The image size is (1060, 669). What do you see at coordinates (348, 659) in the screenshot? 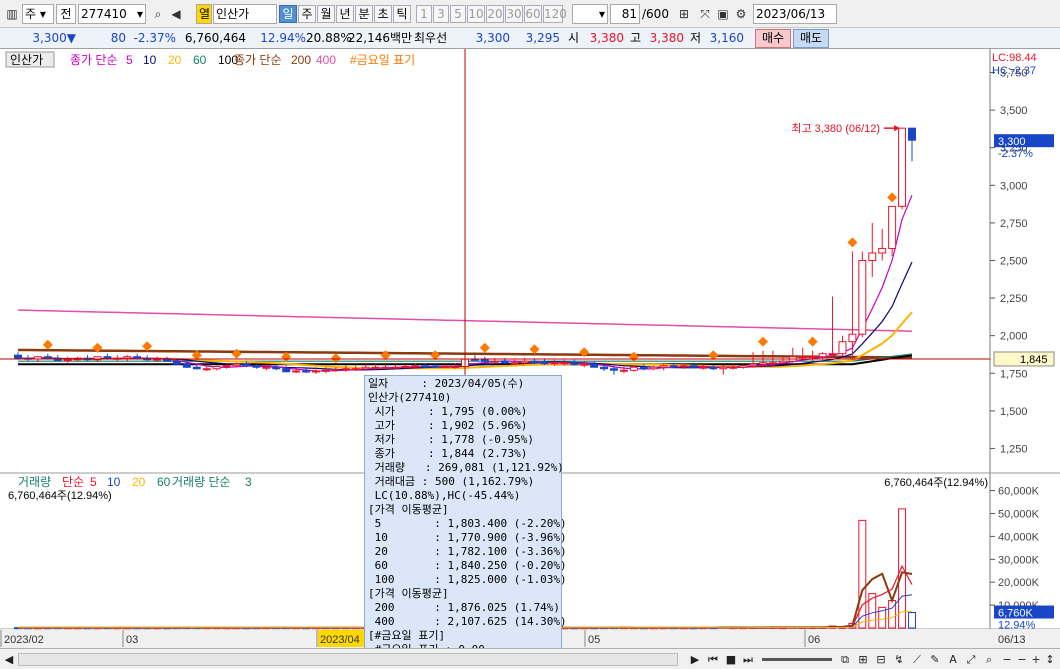
I see `scrollbar-track` at bounding box center [348, 659].